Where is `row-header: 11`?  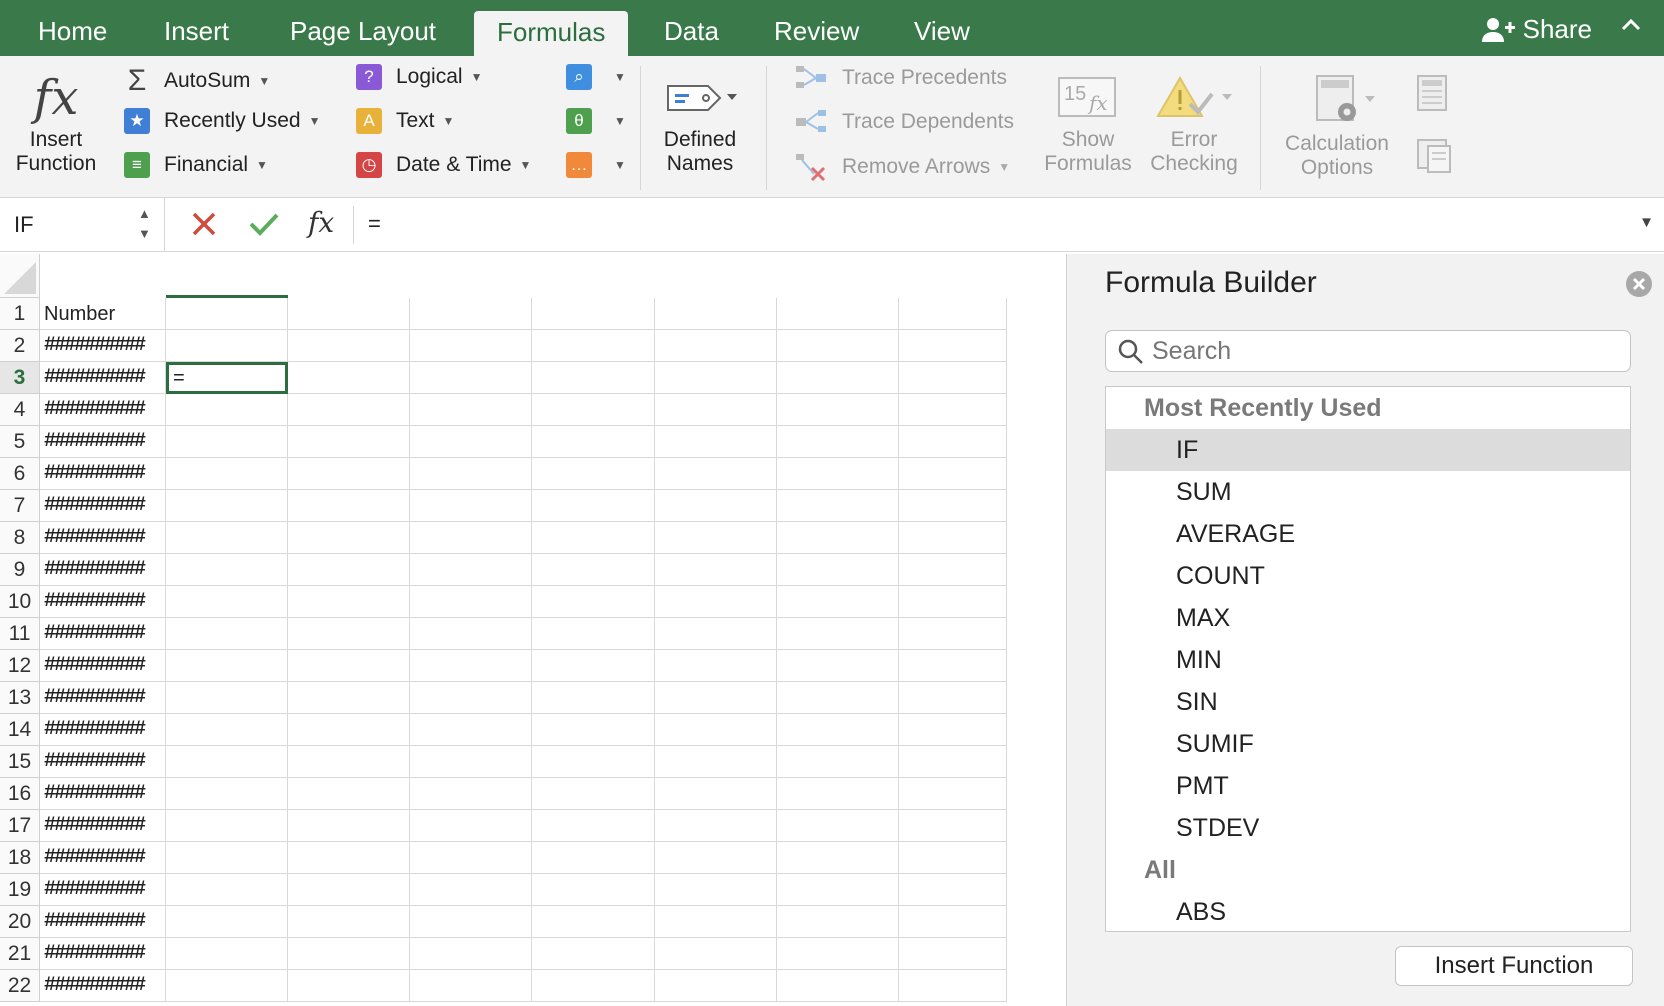 row-header: 11 is located at coordinates (20, 634).